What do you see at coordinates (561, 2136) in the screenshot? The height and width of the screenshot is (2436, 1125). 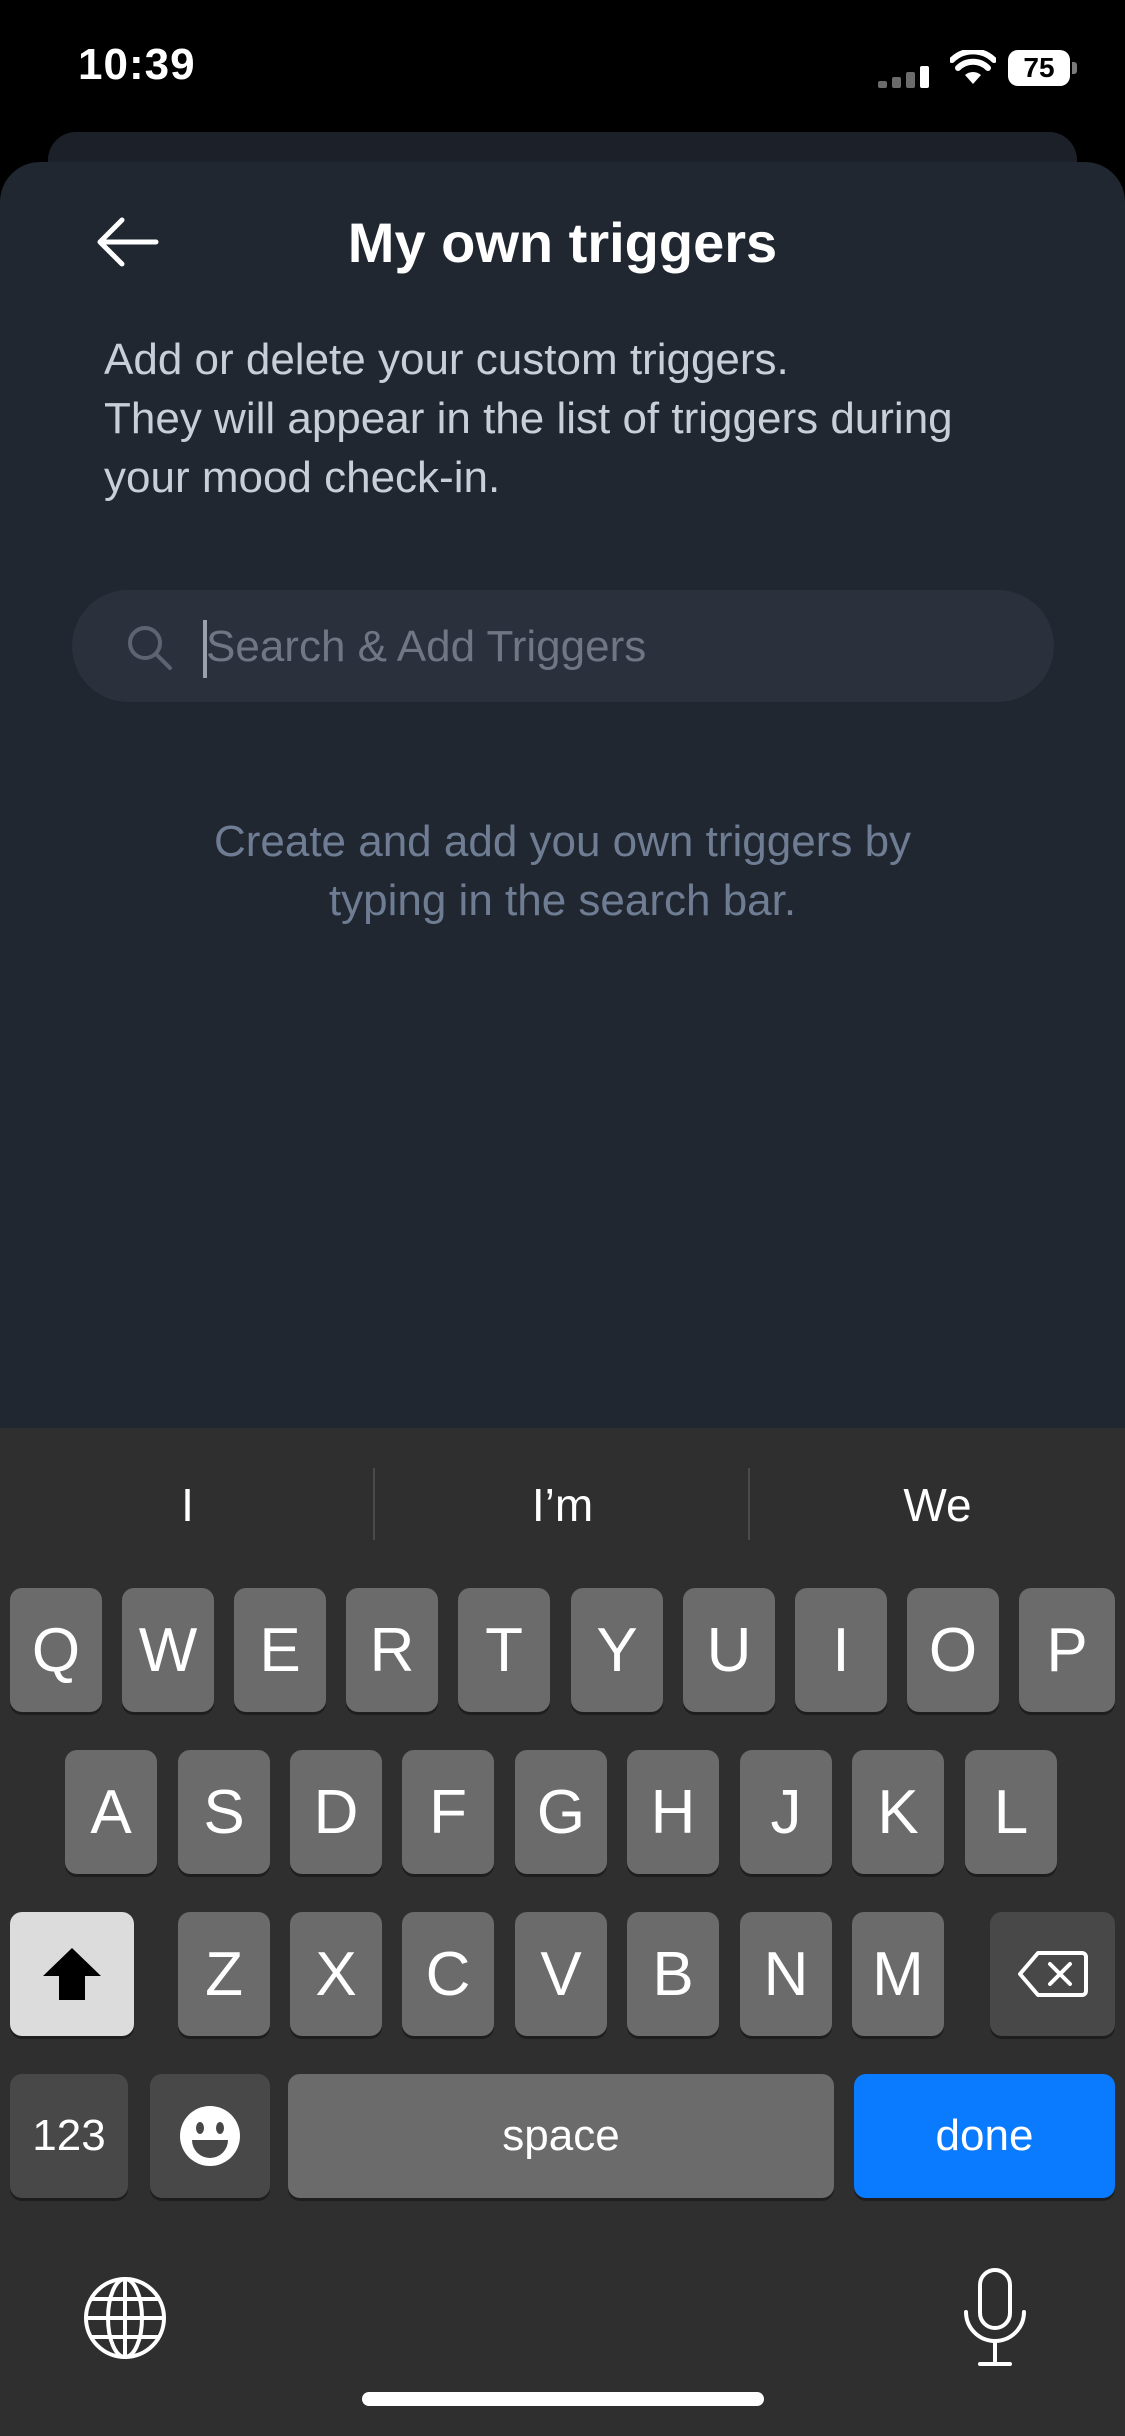 I see `space-key: space` at bounding box center [561, 2136].